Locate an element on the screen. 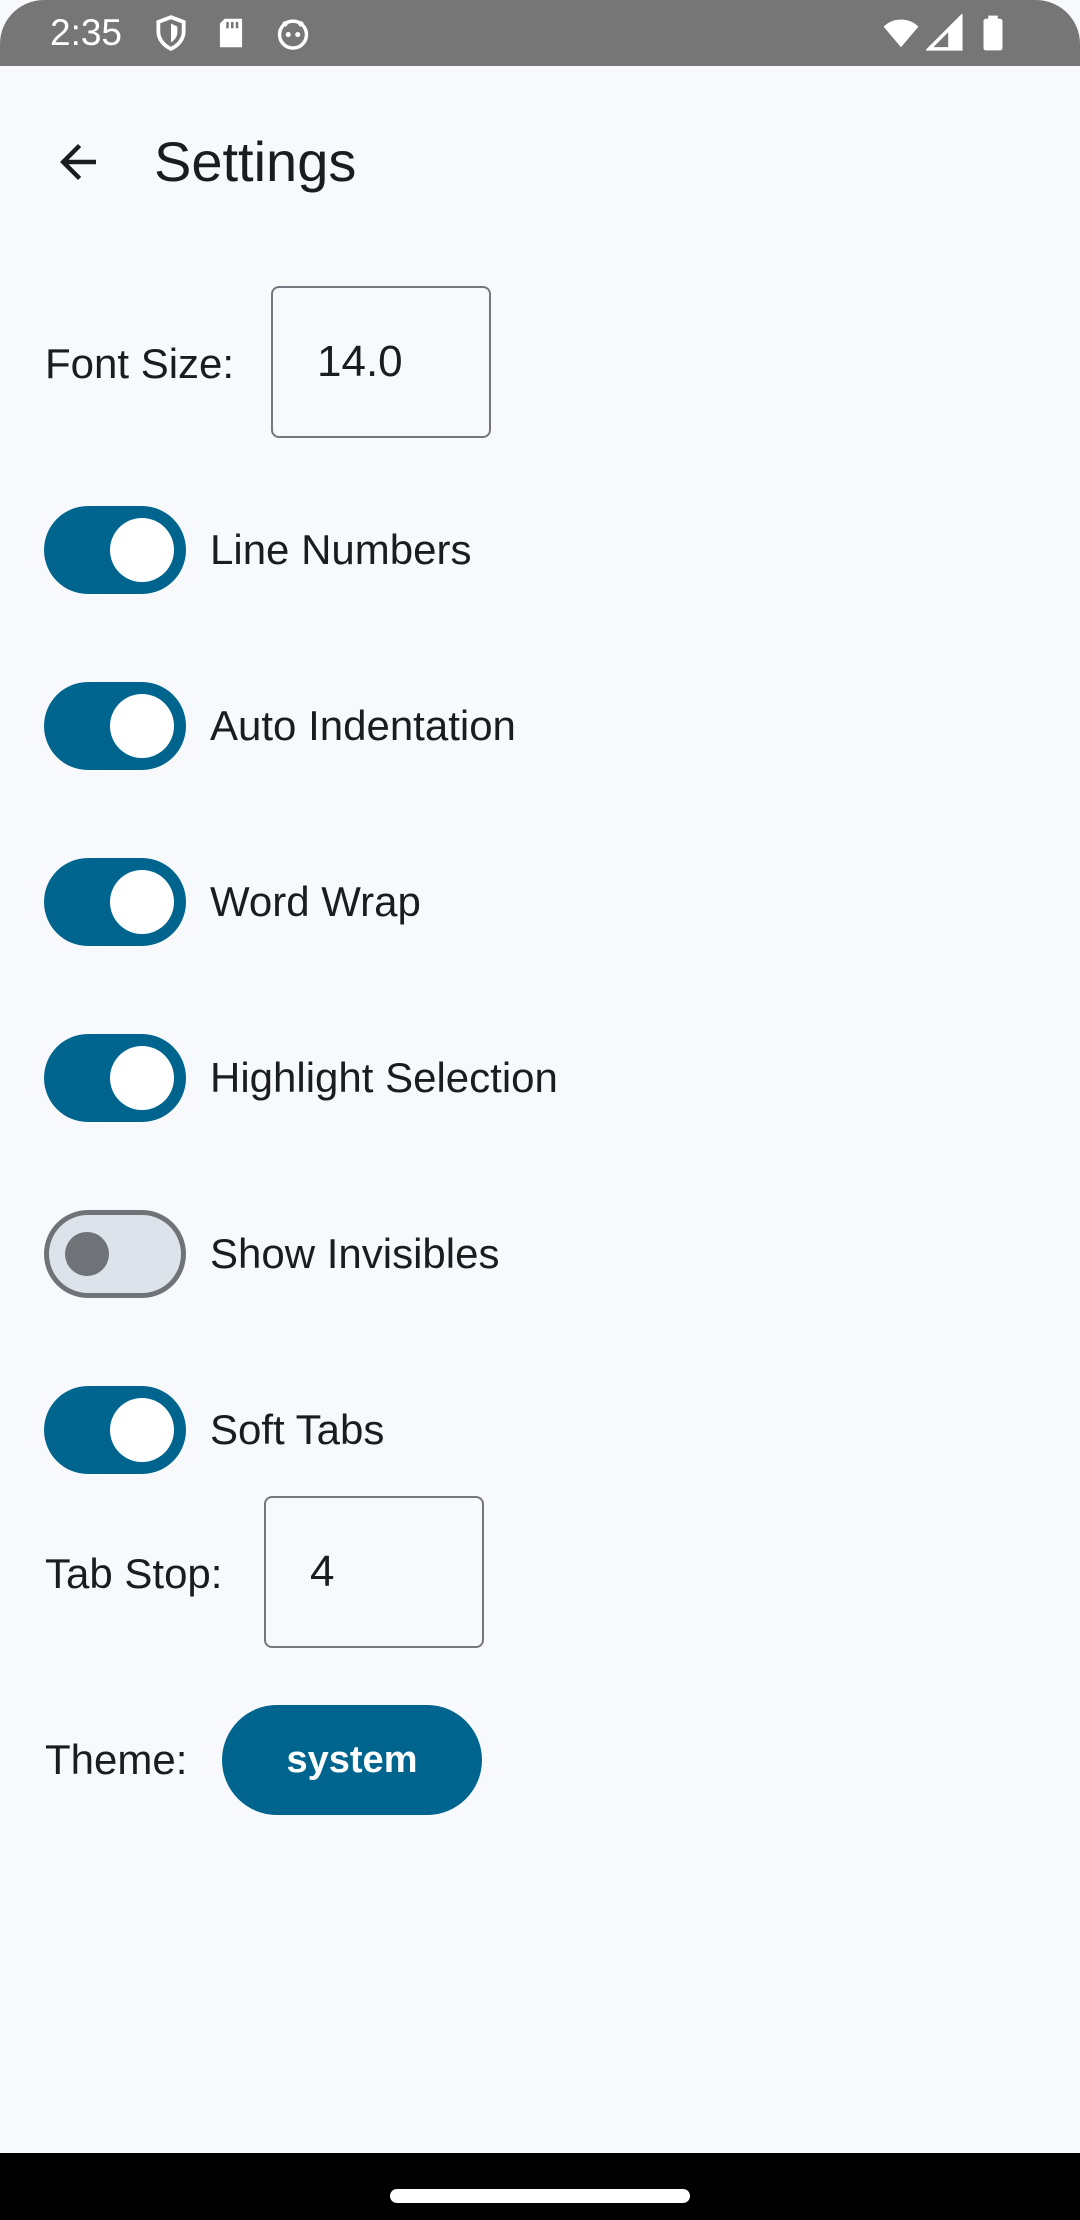 Image resolution: width=1080 pixels, height=2220 pixels. toggle-row-soft-tabs: Soft Tabs is located at coordinates (494, 1430).